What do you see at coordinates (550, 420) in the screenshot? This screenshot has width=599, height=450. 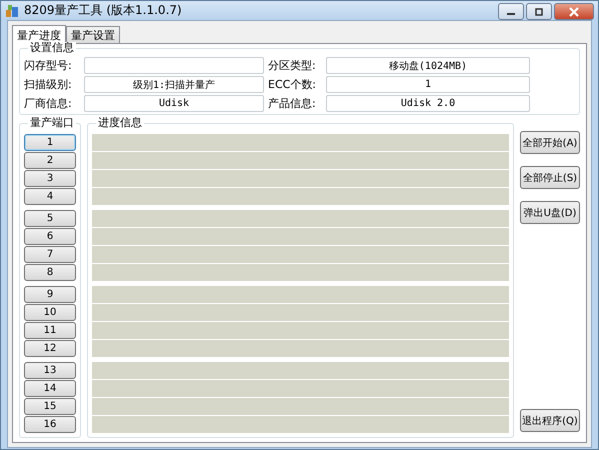 I see `exit-button: 退出程序(Q)` at bounding box center [550, 420].